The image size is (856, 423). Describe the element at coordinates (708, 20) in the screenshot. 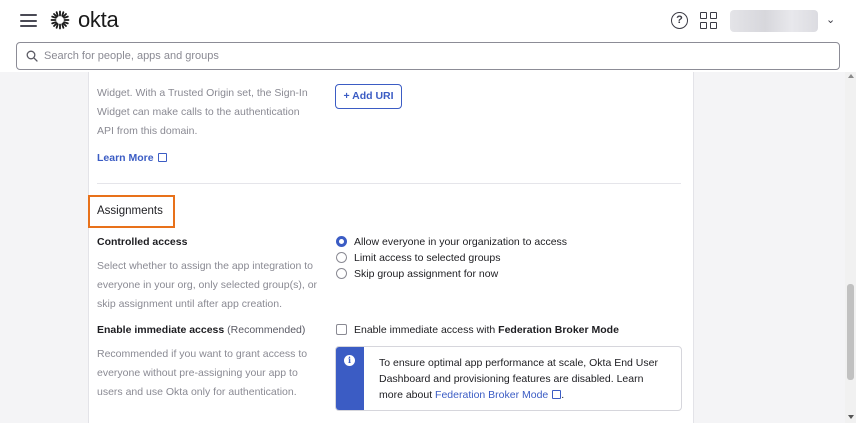

I see `apps-grid-icon` at that location.